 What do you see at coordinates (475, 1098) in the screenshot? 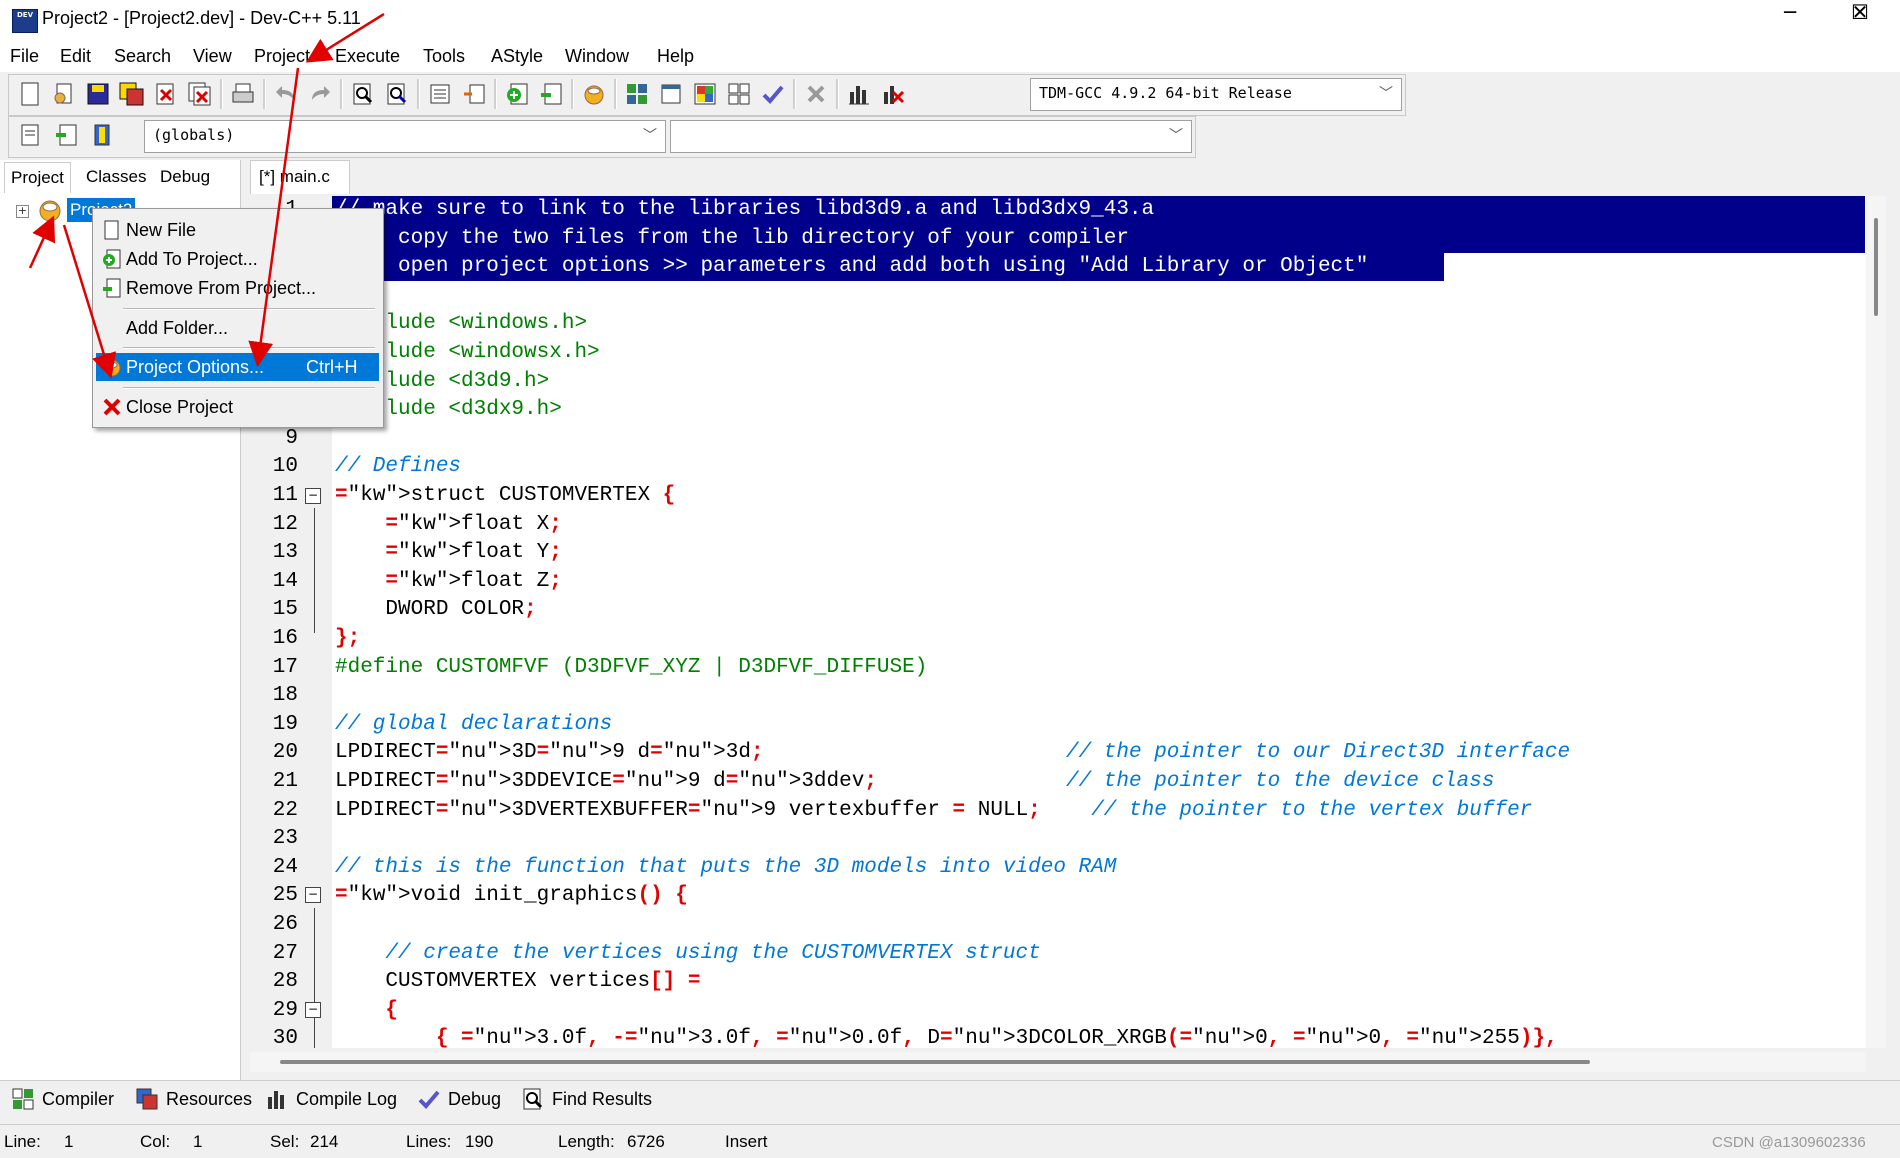
I see `tab-label: Debug` at bounding box center [475, 1098].